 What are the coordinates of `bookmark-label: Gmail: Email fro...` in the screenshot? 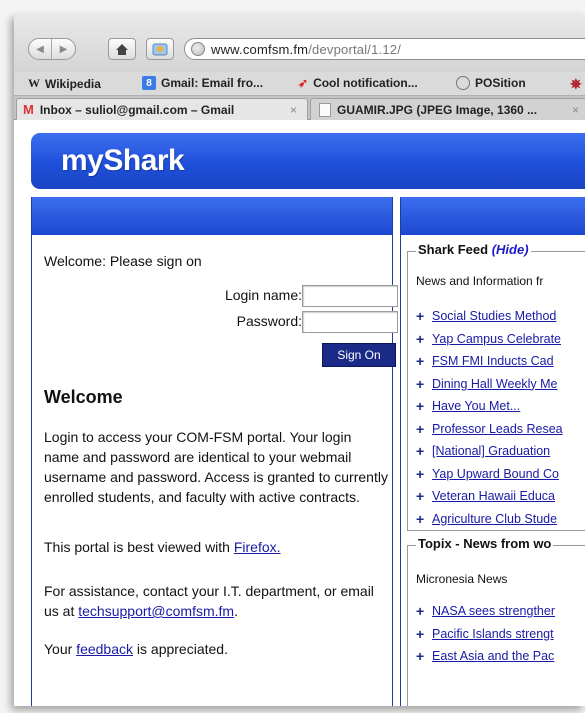 It's located at (212, 83).